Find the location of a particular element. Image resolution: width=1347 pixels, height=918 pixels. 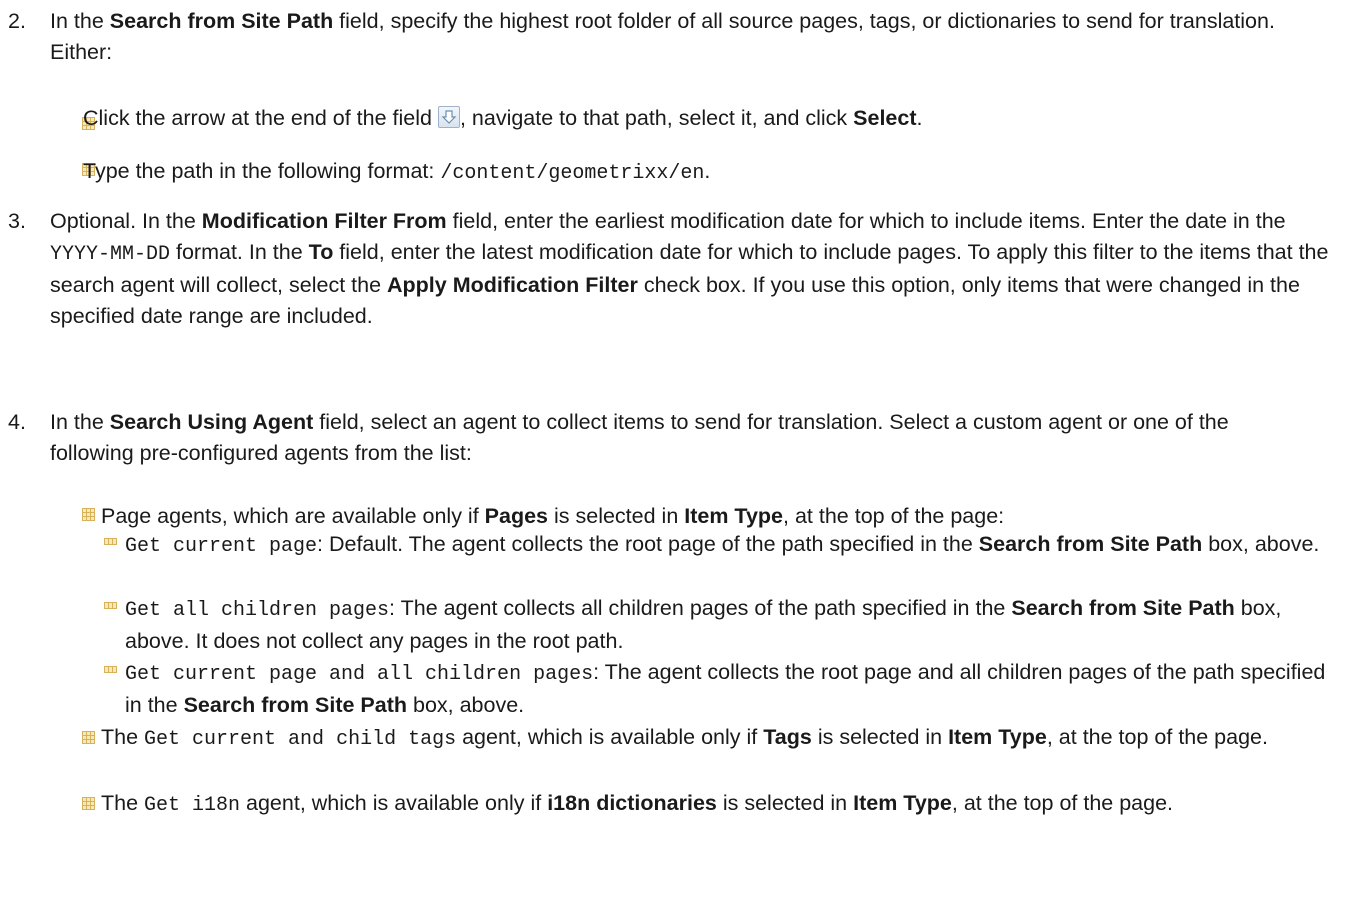

code-text: Get current page is located at coordinates (221, 546).